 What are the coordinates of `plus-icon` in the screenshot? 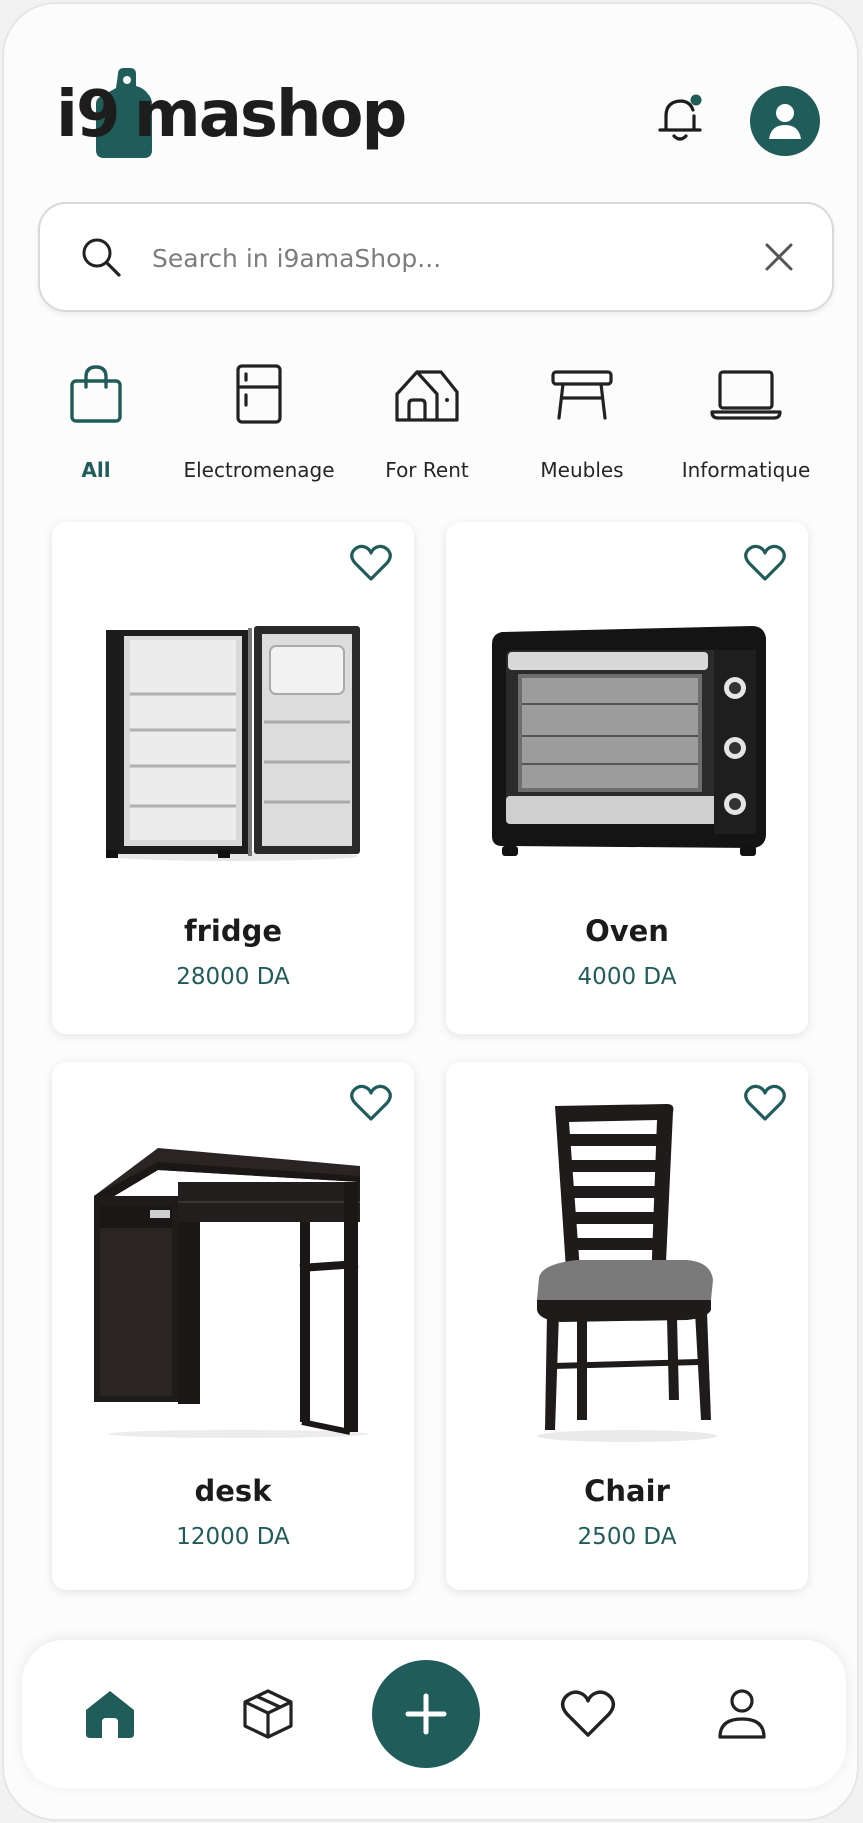 It's located at (426, 1714).